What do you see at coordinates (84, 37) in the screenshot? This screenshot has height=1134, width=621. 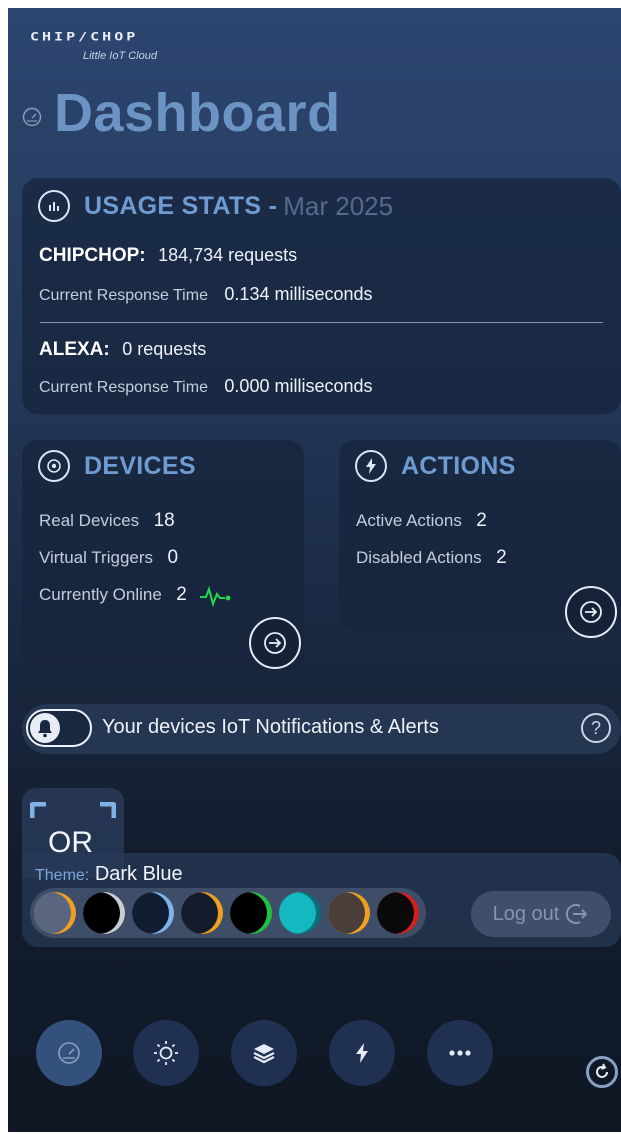 I see `brand-logo: CHIP/CHOP` at bounding box center [84, 37].